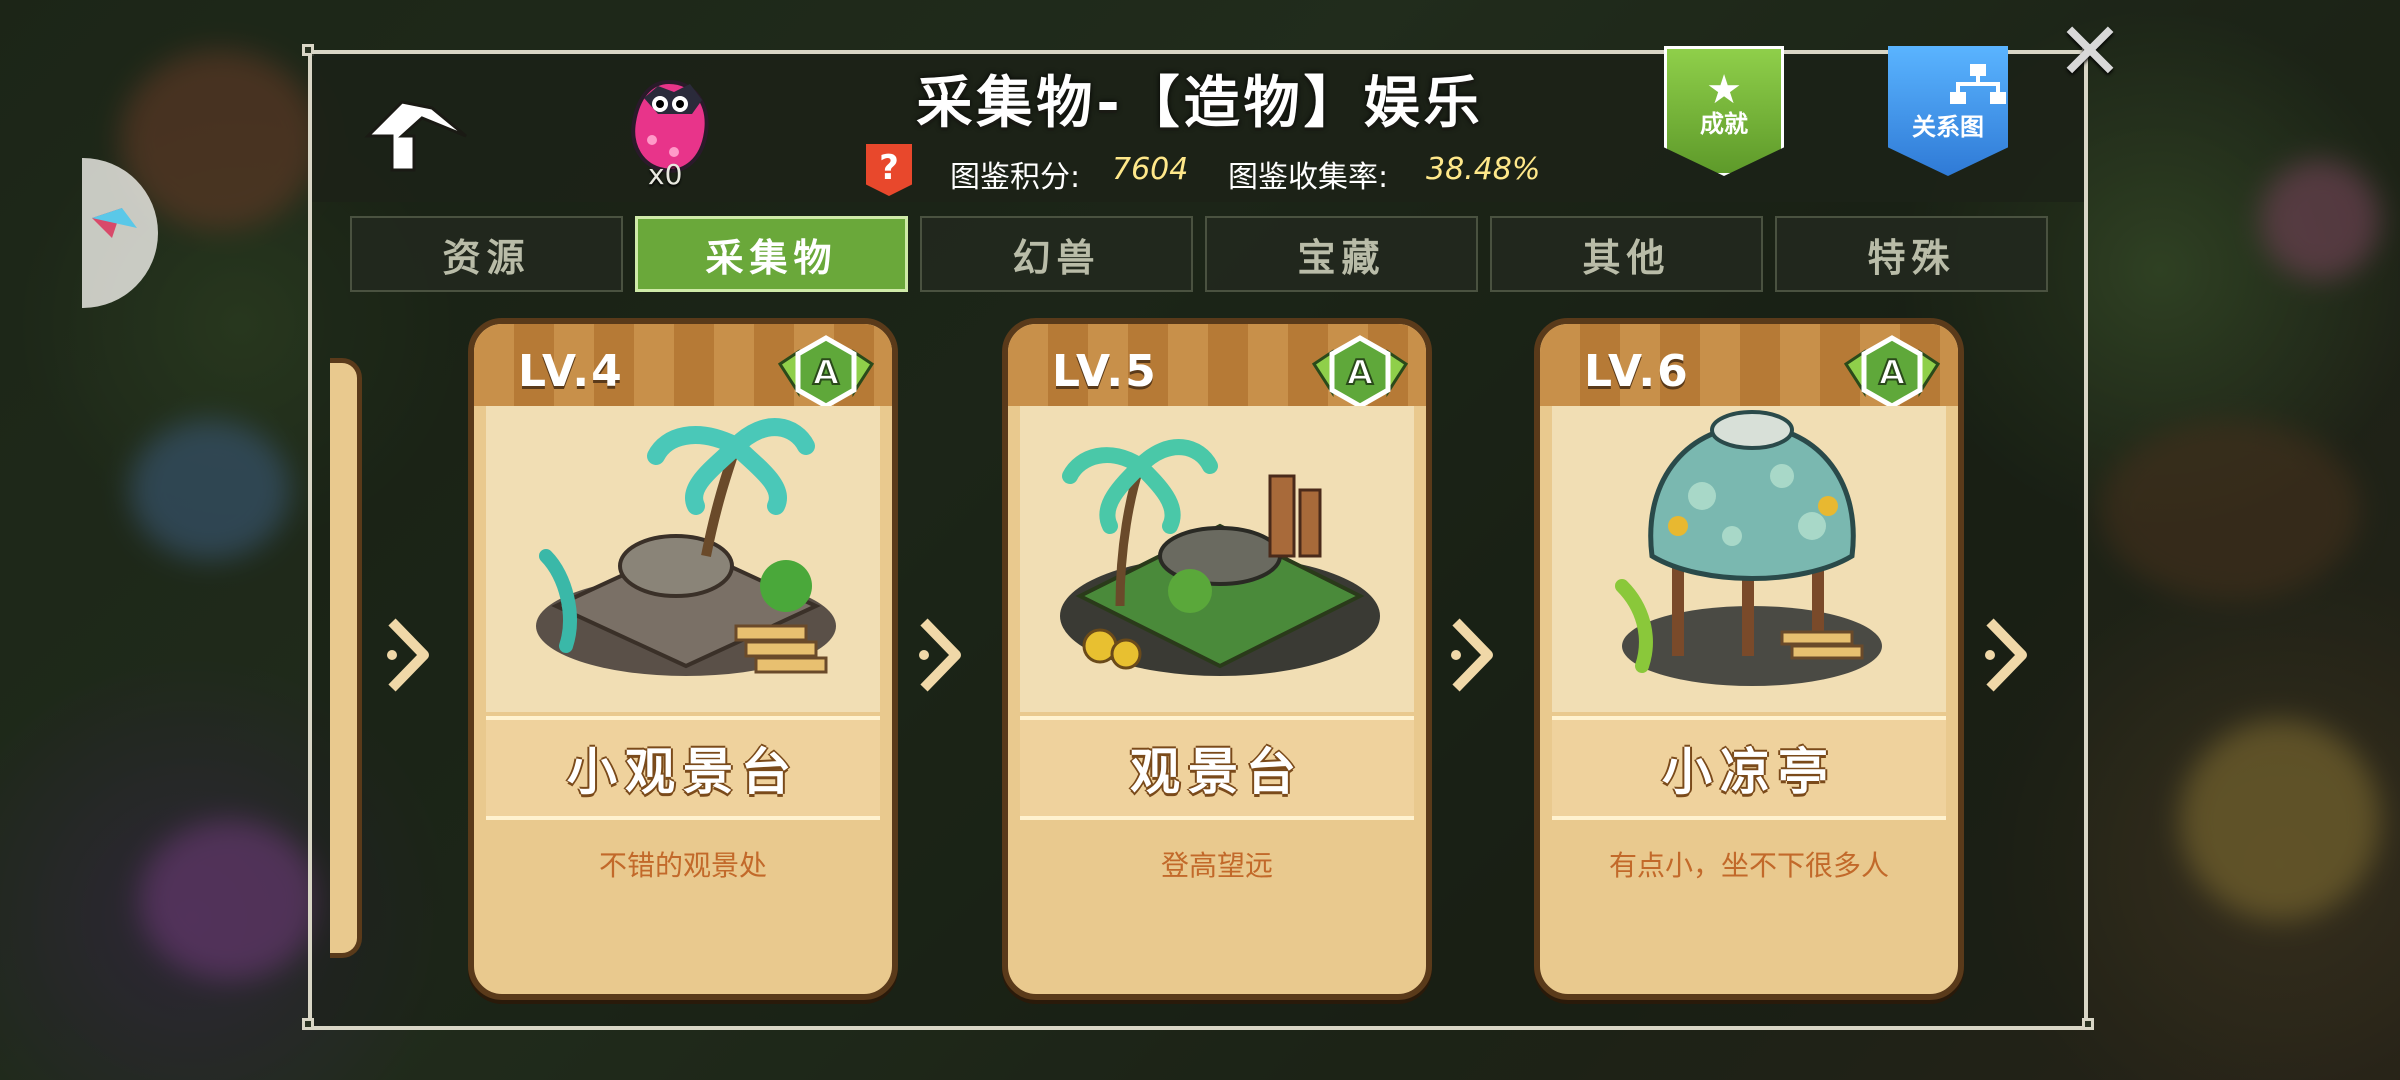 This screenshot has width=2400, height=1080. I want to click on card-name: 观景台, so click(1217, 768).